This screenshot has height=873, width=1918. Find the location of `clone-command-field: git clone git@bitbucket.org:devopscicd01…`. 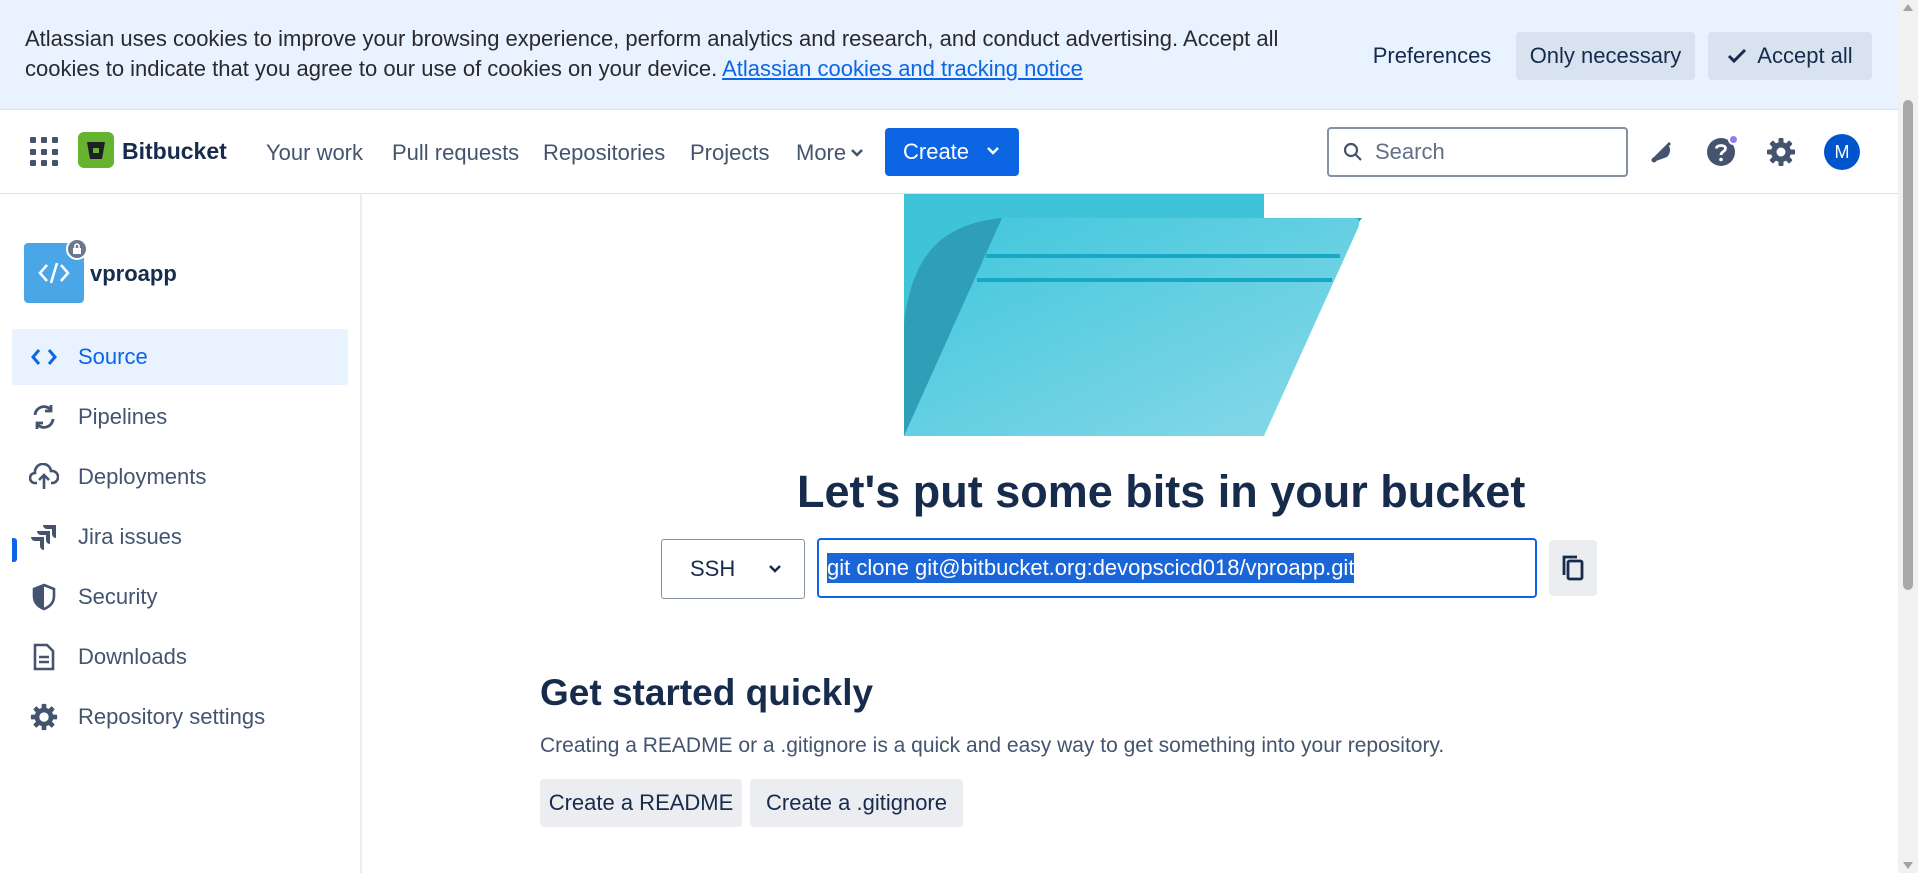

clone-command-field: git clone git@bitbucket.org:devopscicd01… is located at coordinates (1177, 568).